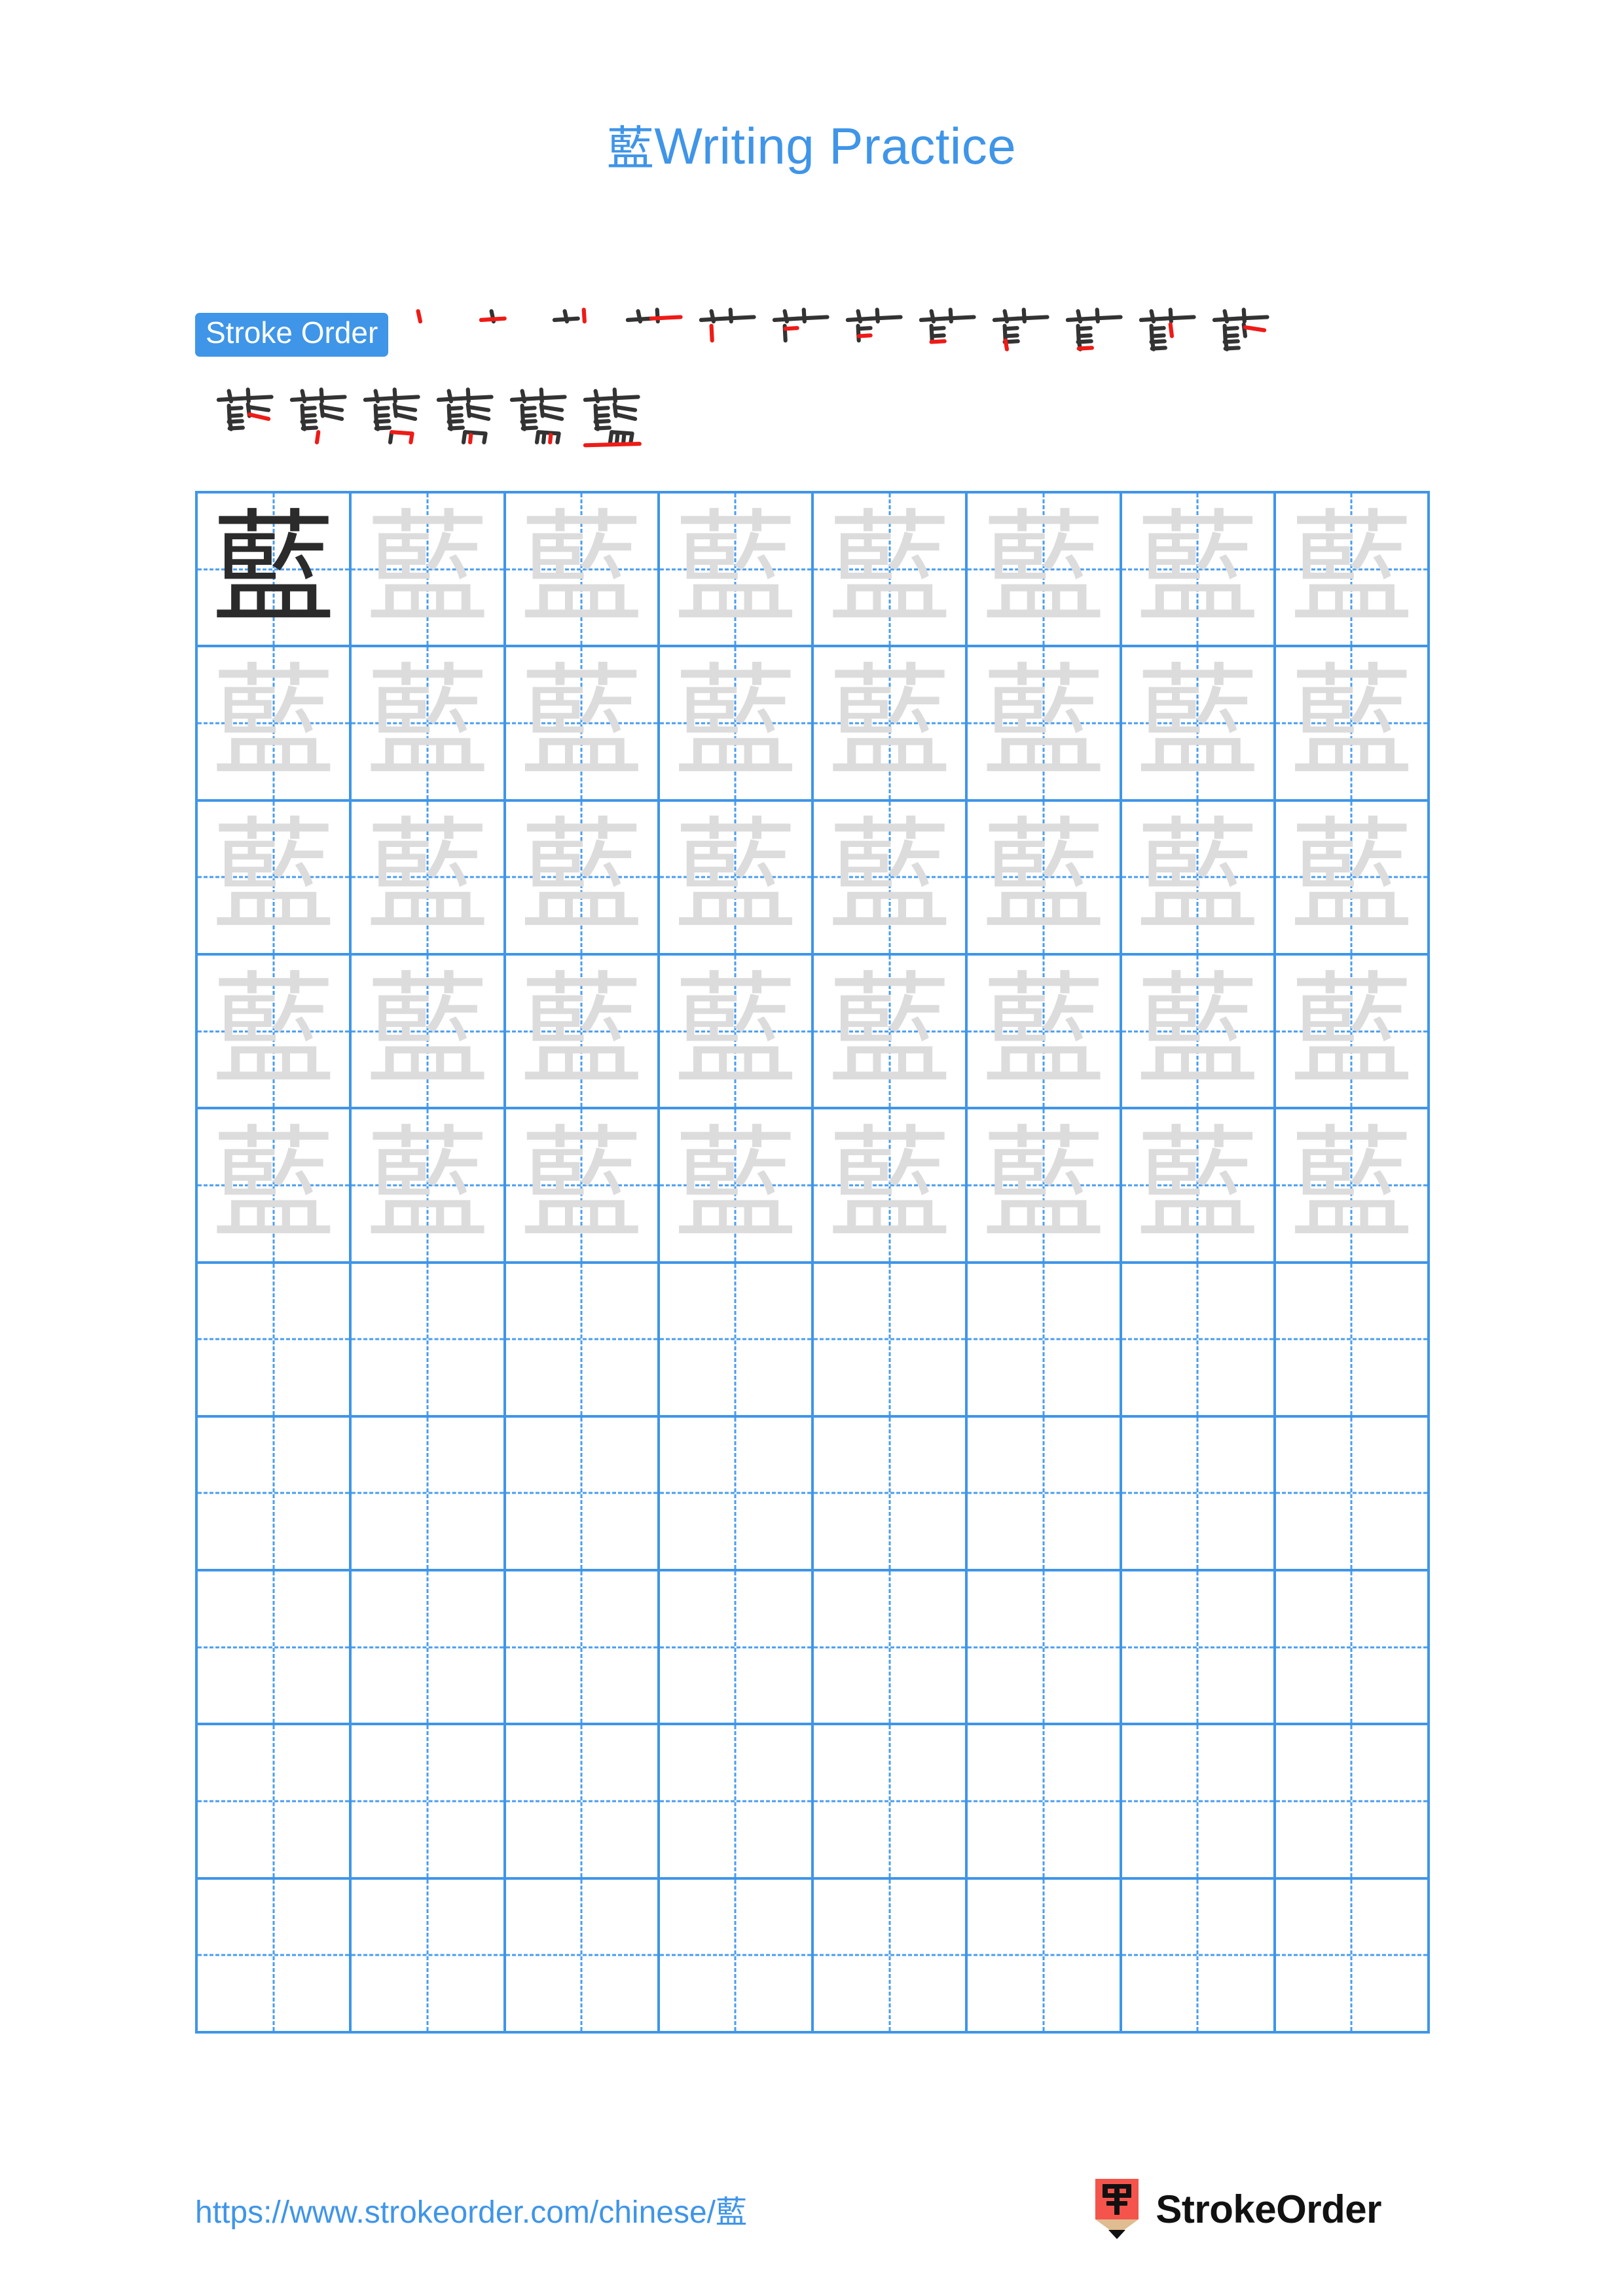  I want to click on practice-cell-r5-c8: 藍, so click(1352, 1186).